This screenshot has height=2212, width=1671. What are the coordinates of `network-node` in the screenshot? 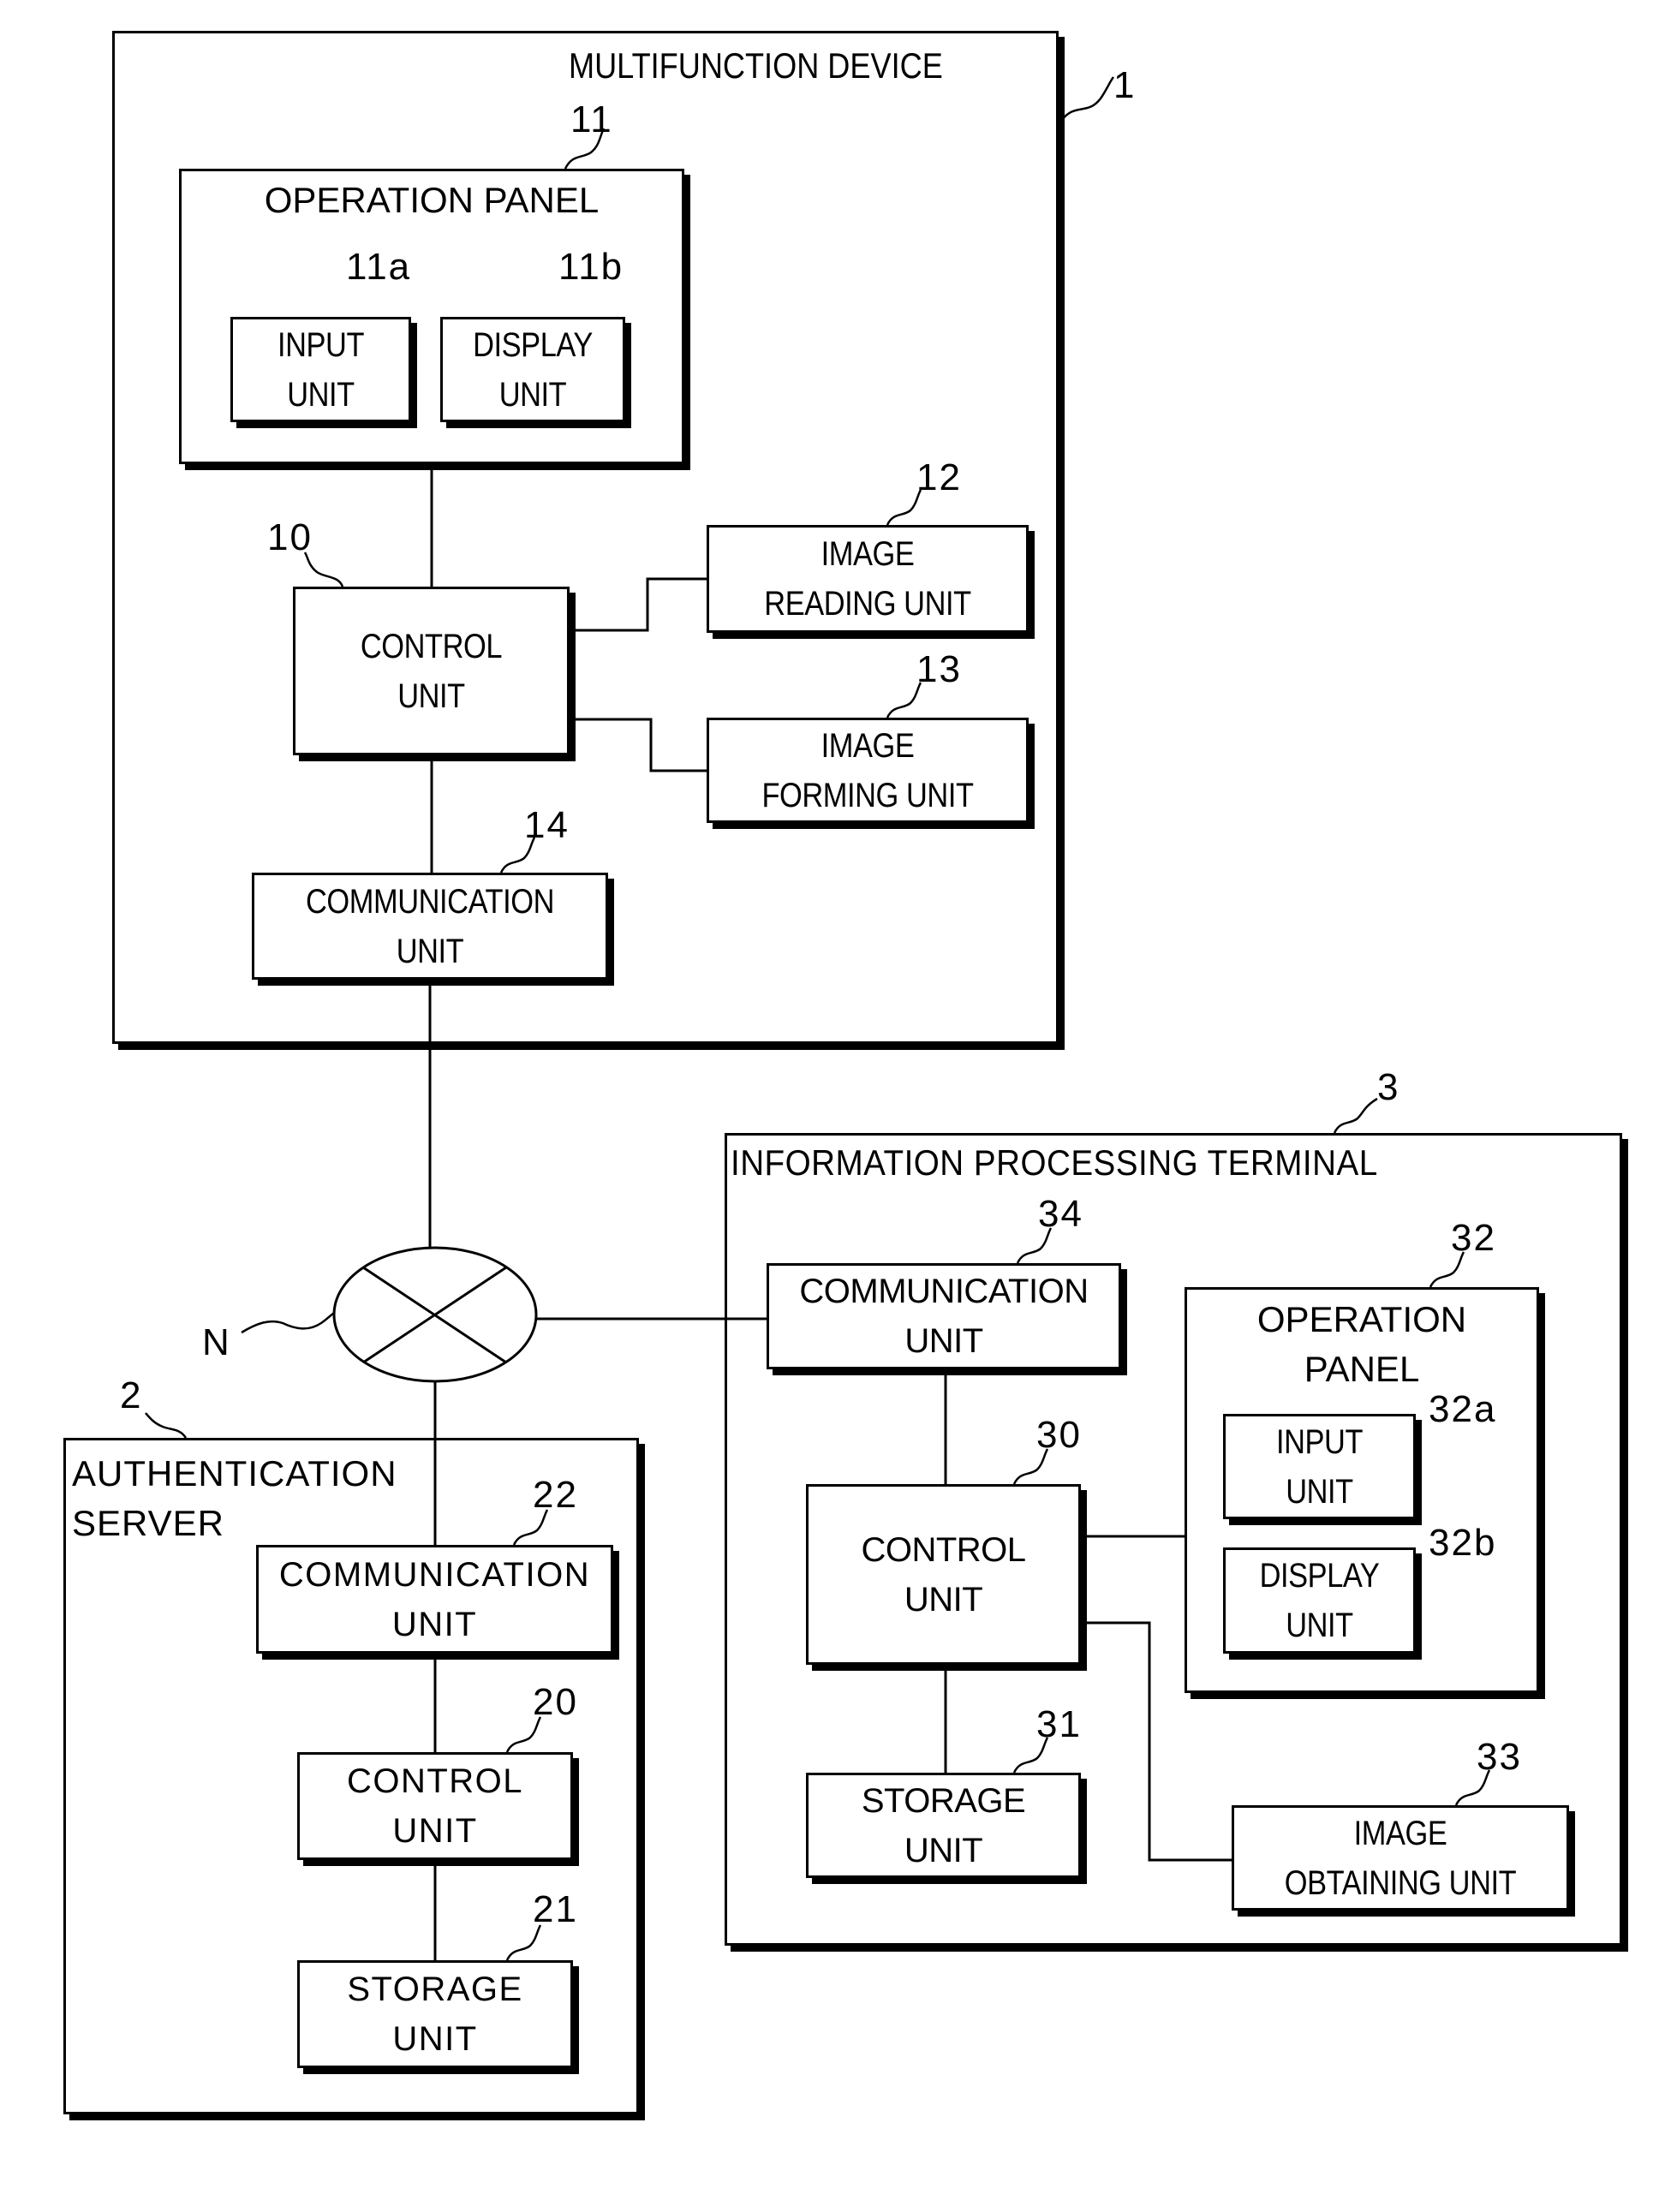 It's located at (435, 1314).